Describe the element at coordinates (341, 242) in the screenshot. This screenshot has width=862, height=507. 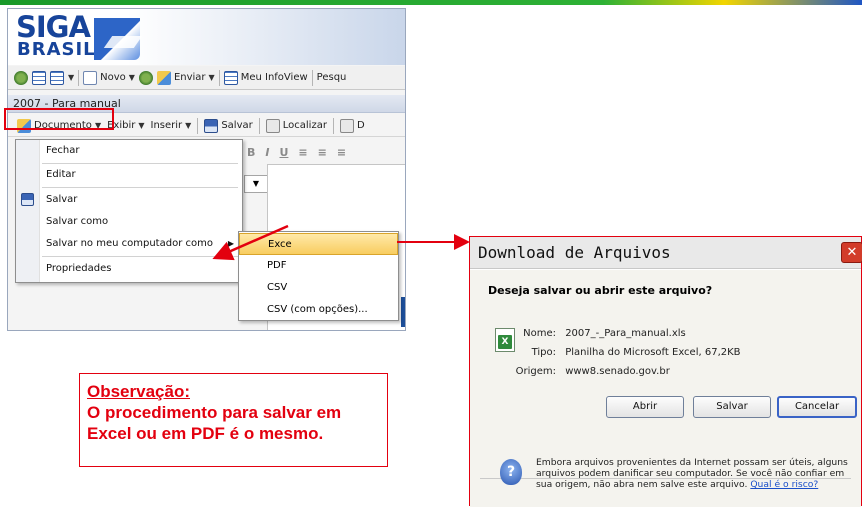
I see `annotation-arrows` at that location.